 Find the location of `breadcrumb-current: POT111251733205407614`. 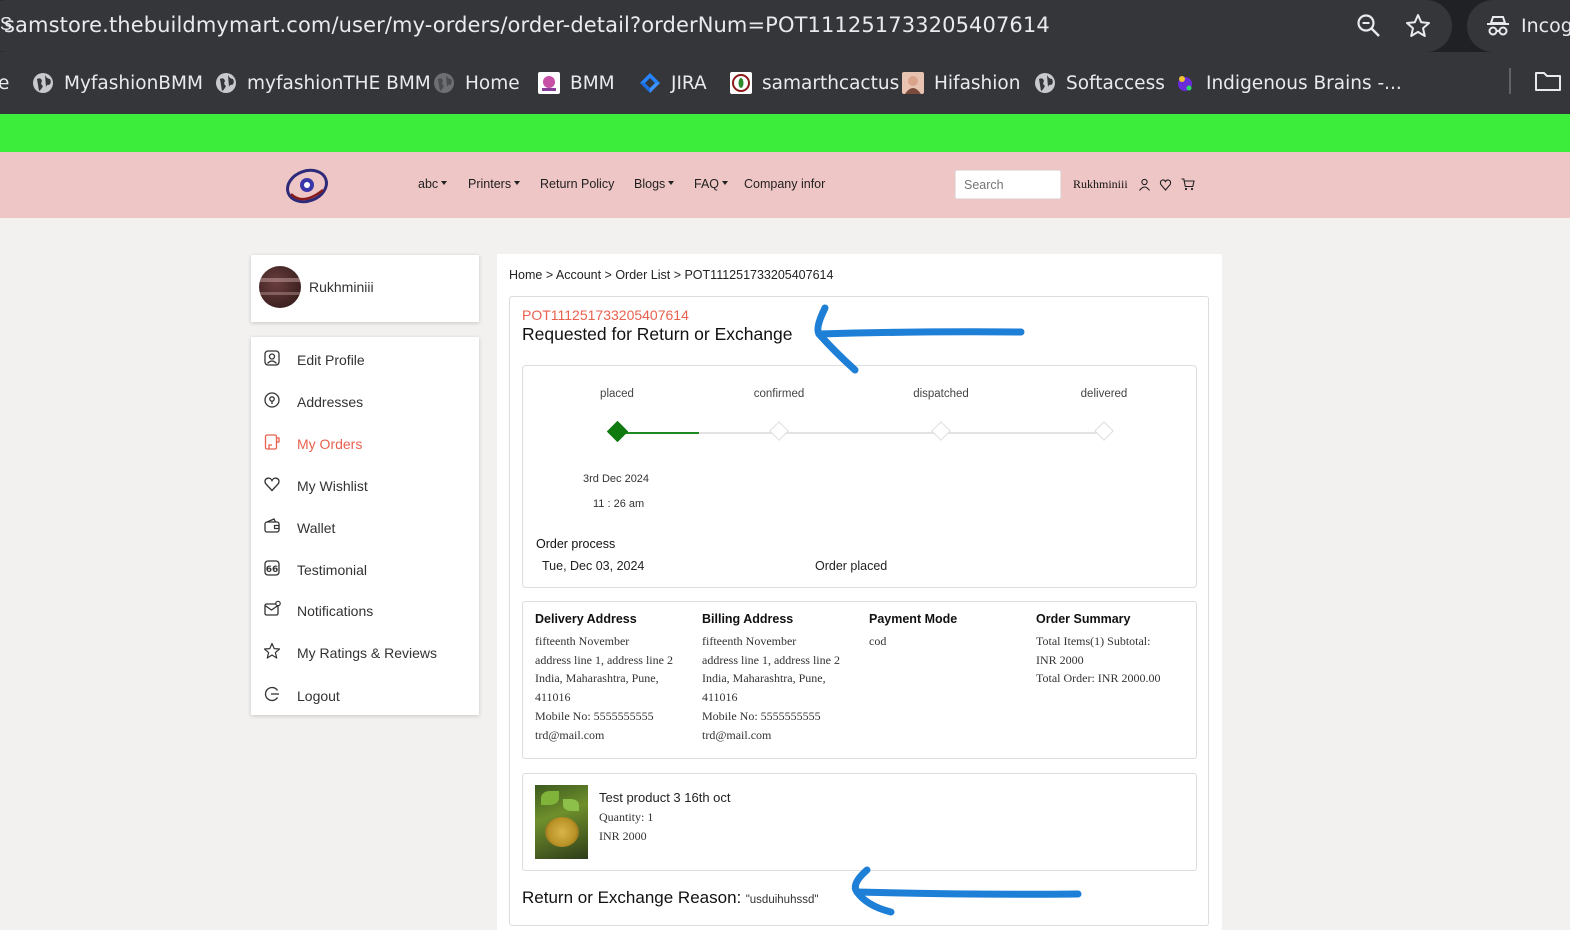

breadcrumb-current: POT111251733205407614 is located at coordinates (759, 275).